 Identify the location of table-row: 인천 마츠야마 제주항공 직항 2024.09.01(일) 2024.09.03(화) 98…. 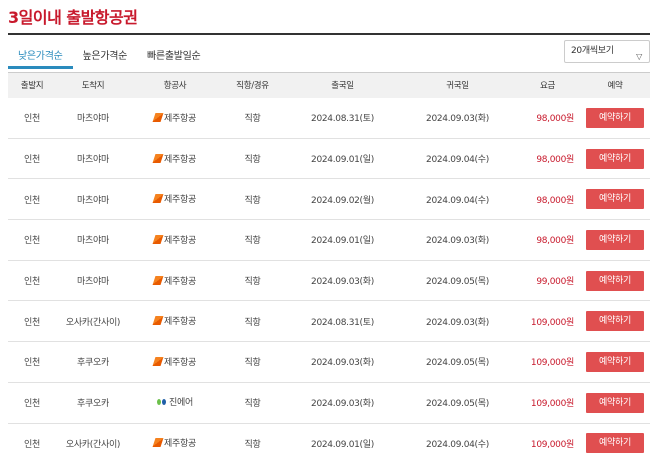
(329, 240).